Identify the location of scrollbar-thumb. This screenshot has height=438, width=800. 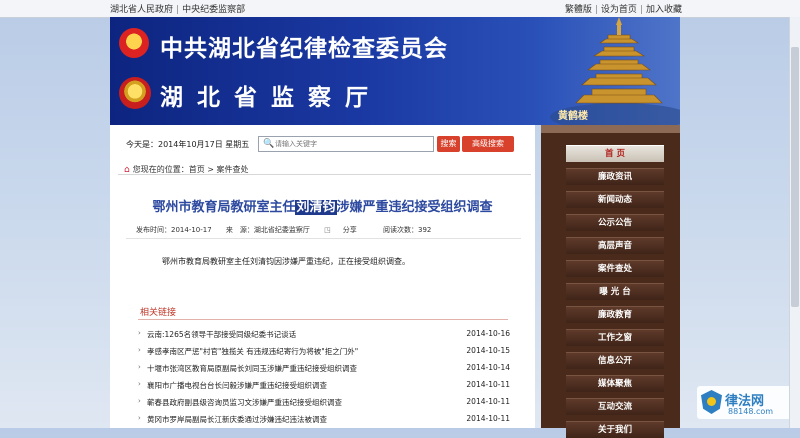
(795, 177).